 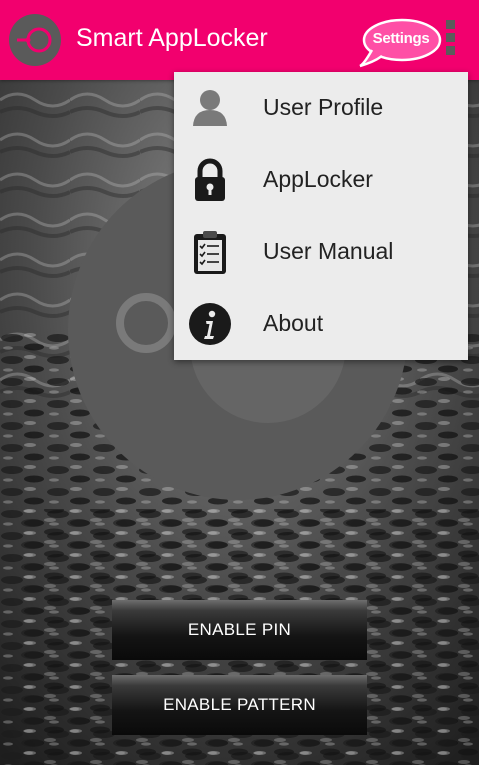 What do you see at coordinates (210, 324) in the screenshot?
I see `info-icon` at bounding box center [210, 324].